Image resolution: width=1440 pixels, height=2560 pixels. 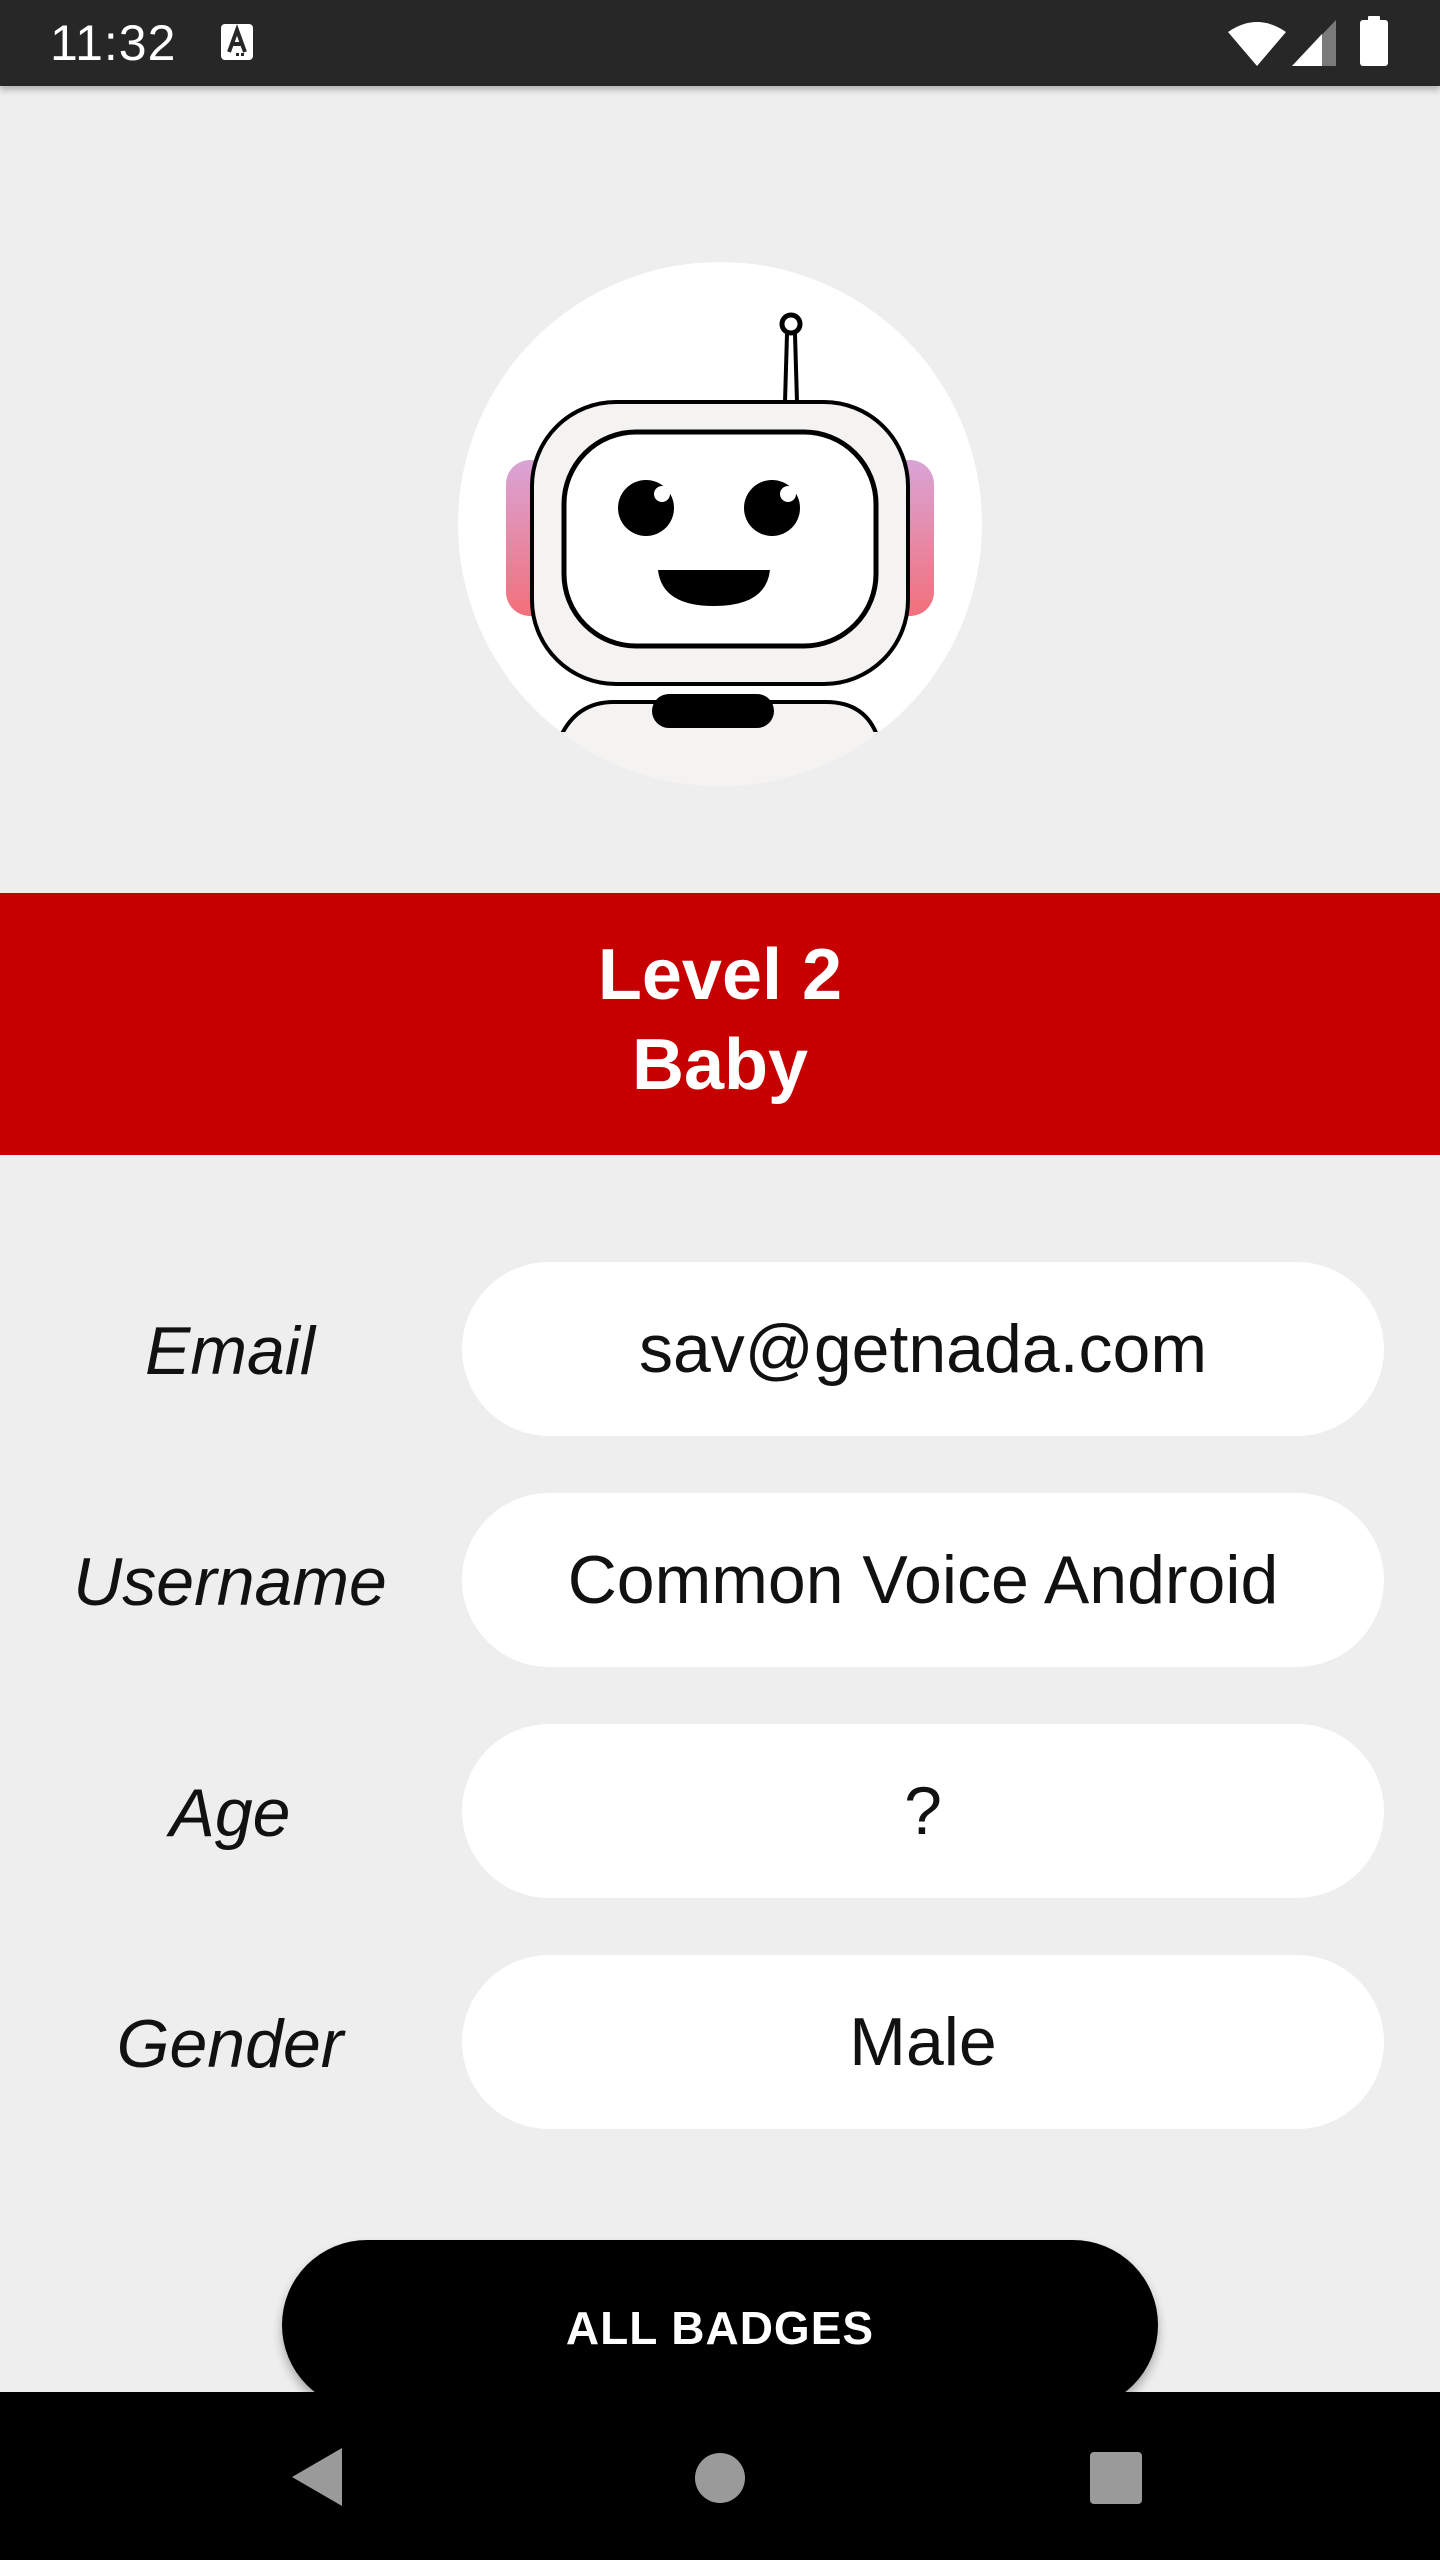 I want to click on robot-icon, so click(x=720, y=549).